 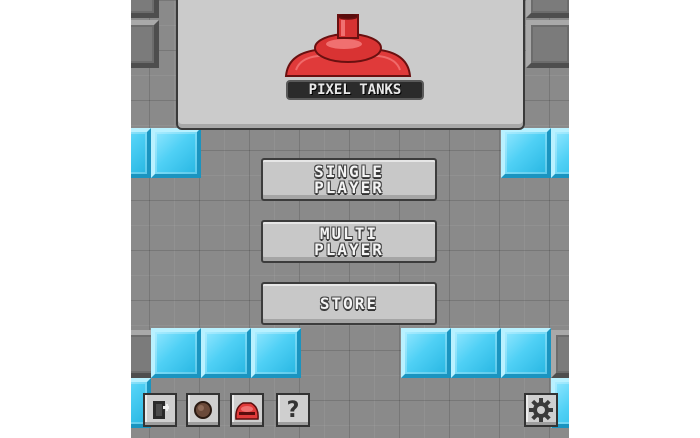 I want to click on help-question-icon: ?, so click(x=293, y=410).